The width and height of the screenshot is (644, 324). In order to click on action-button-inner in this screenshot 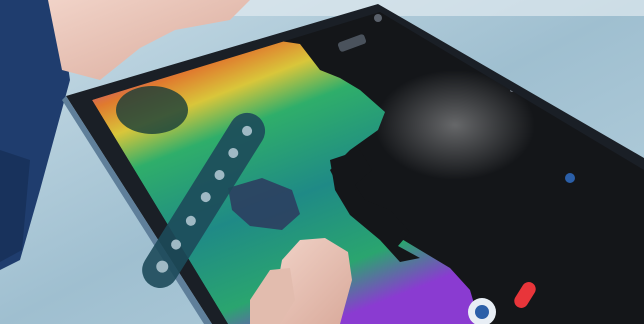, I will do `click(482, 312)`.